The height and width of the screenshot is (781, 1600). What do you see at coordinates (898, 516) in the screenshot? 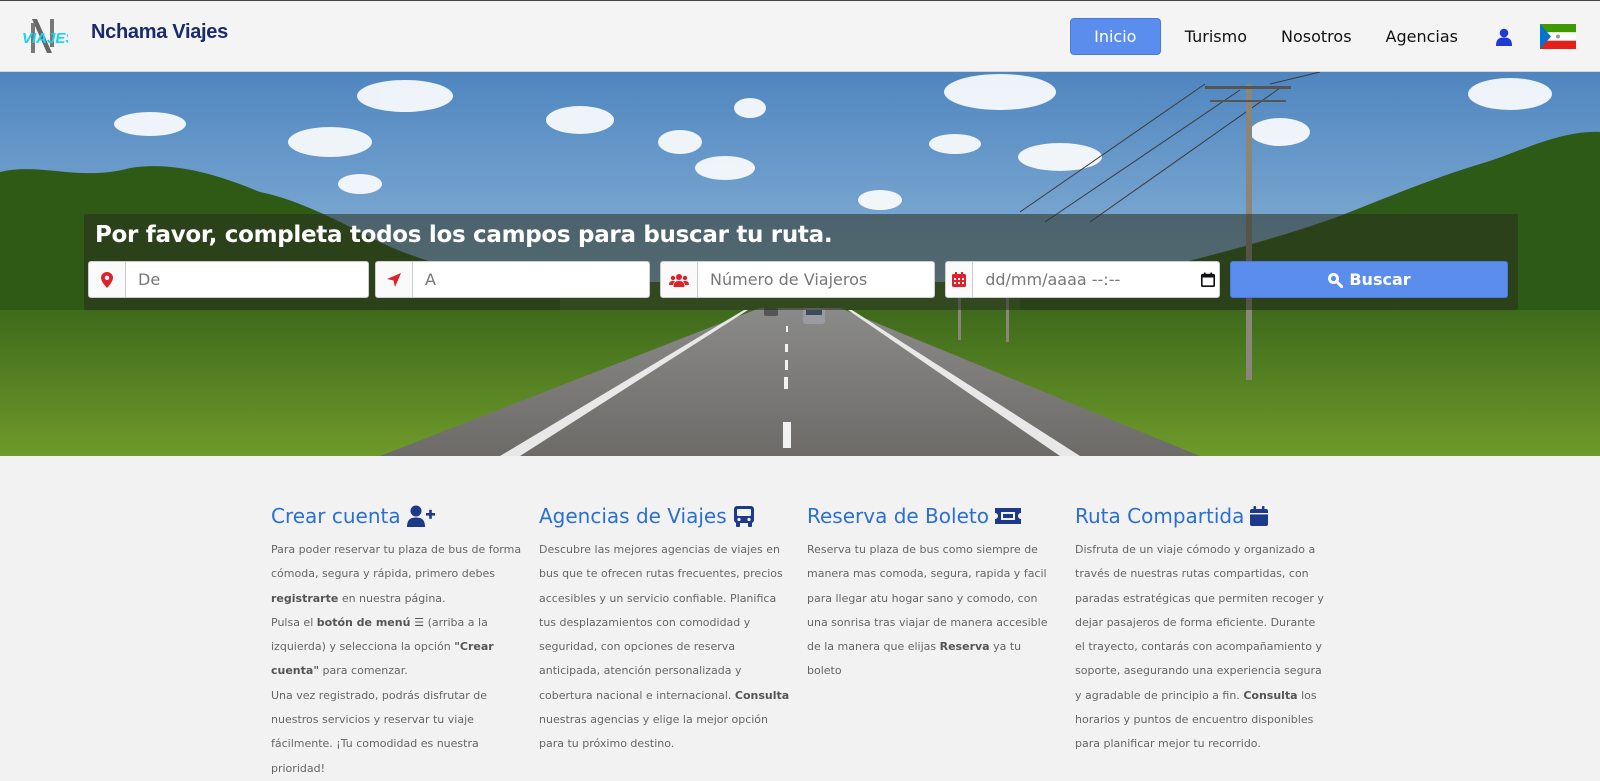
I see `feature-title-text: Reserva de Boleto` at bounding box center [898, 516].